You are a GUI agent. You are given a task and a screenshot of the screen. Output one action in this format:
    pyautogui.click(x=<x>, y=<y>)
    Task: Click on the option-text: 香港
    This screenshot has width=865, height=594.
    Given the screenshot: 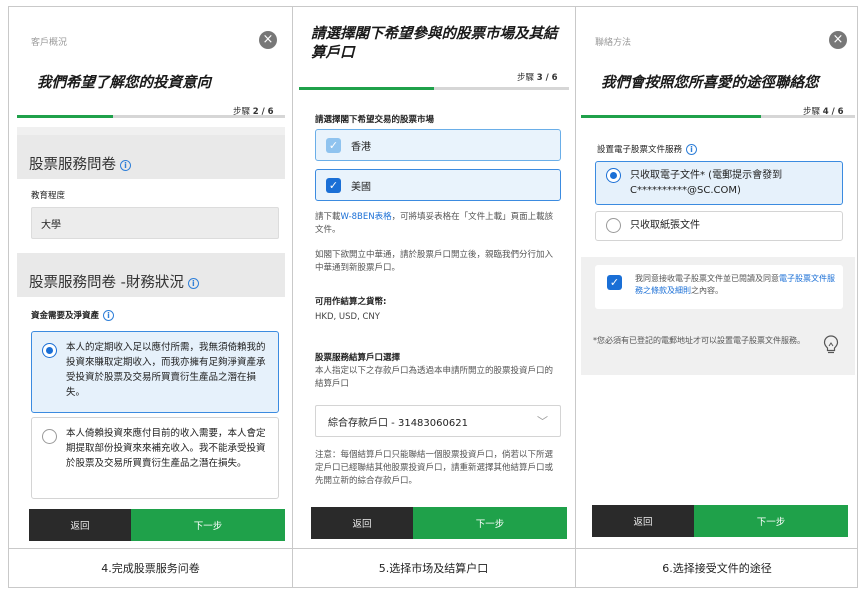 What is the action you would take?
    pyautogui.click(x=361, y=147)
    